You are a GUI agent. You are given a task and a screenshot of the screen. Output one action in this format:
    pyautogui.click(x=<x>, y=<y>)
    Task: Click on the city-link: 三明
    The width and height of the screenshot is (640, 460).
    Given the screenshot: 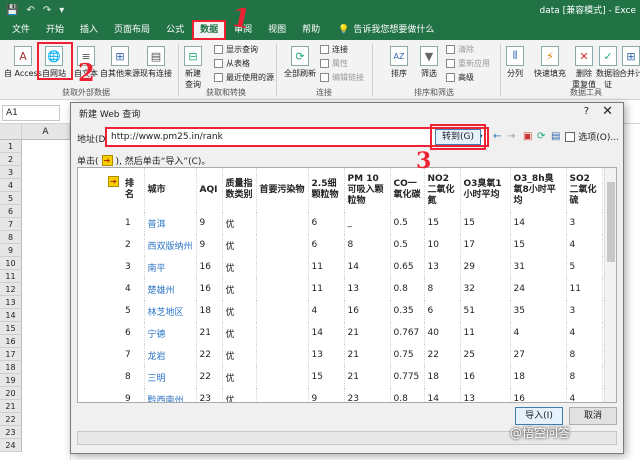 What is the action you would take?
    pyautogui.click(x=170, y=377)
    